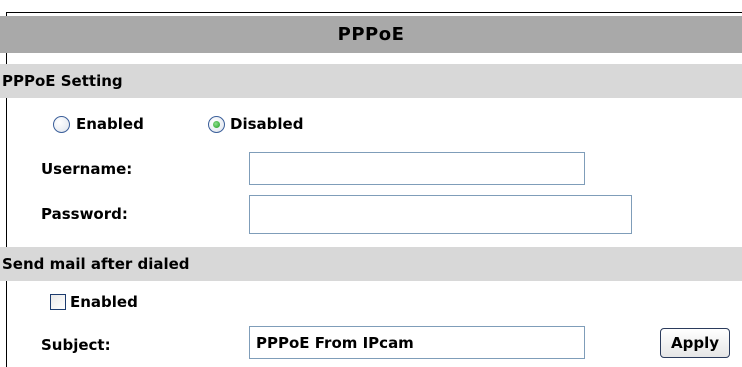 This screenshot has height=367, width=742. What do you see at coordinates (440, 214) in the screenshot?
I see `password-input` at bounding box center [440, 214].